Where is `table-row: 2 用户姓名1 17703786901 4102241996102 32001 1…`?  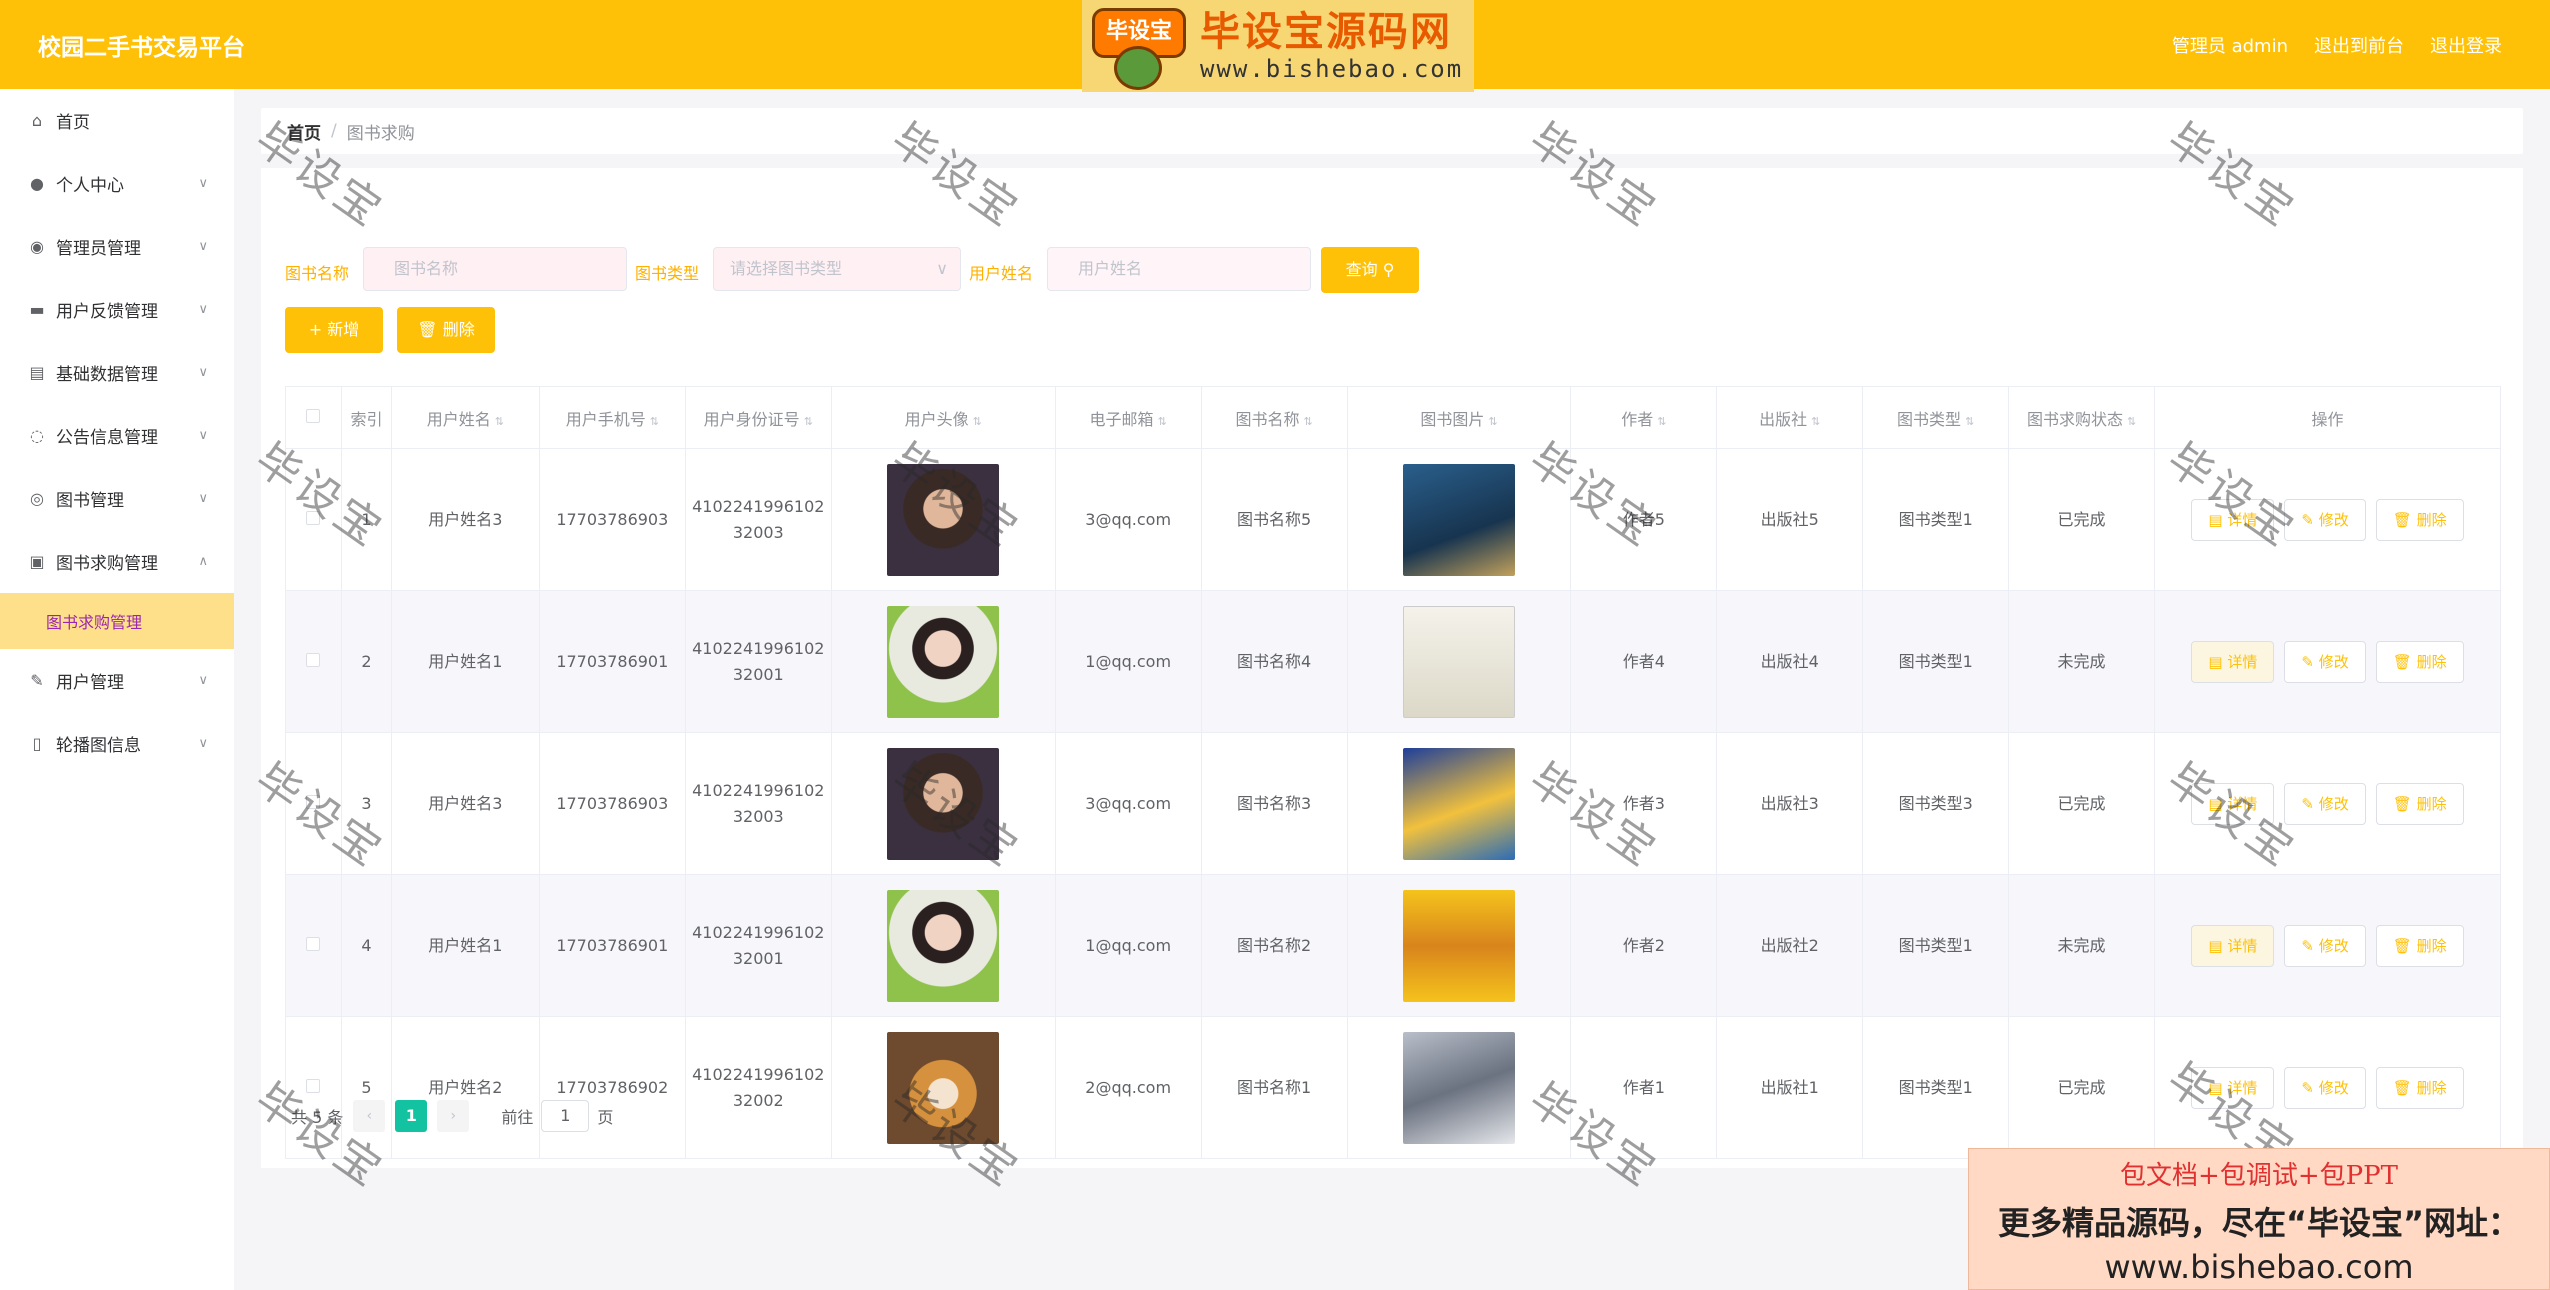 table-row: 2 用户姓名1 17703786901 4102241996102 32001 1… is located at coordinates (1393, 661).